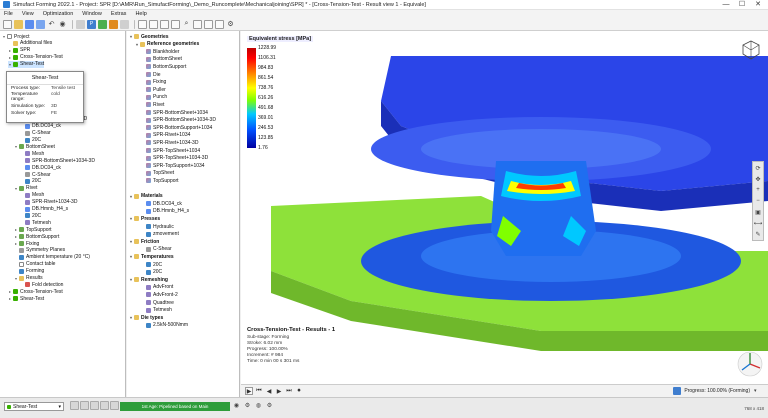  What do you see at coordinates (156, 249) in the screenshot?
I see `tree-item: C-Shear` at bounding box center [156, 249].